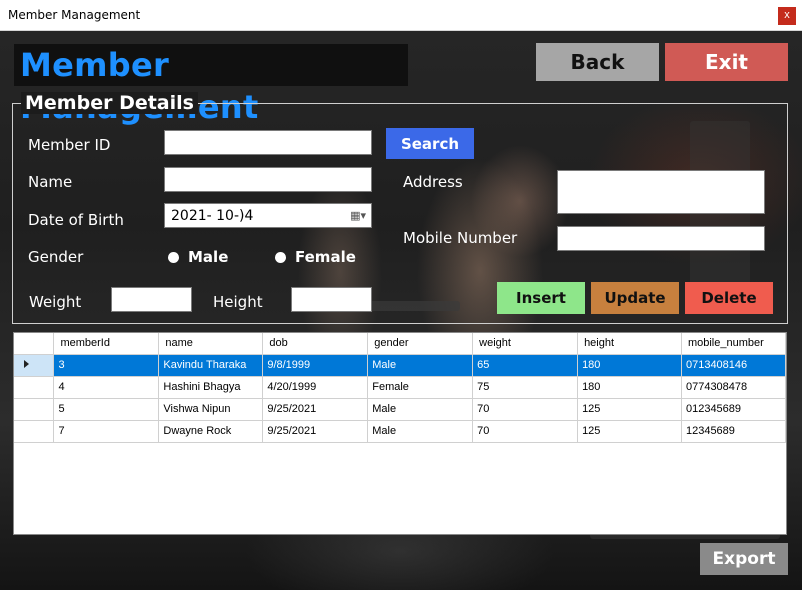 Image resolution: width=802 pixels, height=590 pixels. What do you see at coordinates (315, 387) in the screenshot?
I see `table-cell: 4/20/1999` at bounding box center [315, 387].